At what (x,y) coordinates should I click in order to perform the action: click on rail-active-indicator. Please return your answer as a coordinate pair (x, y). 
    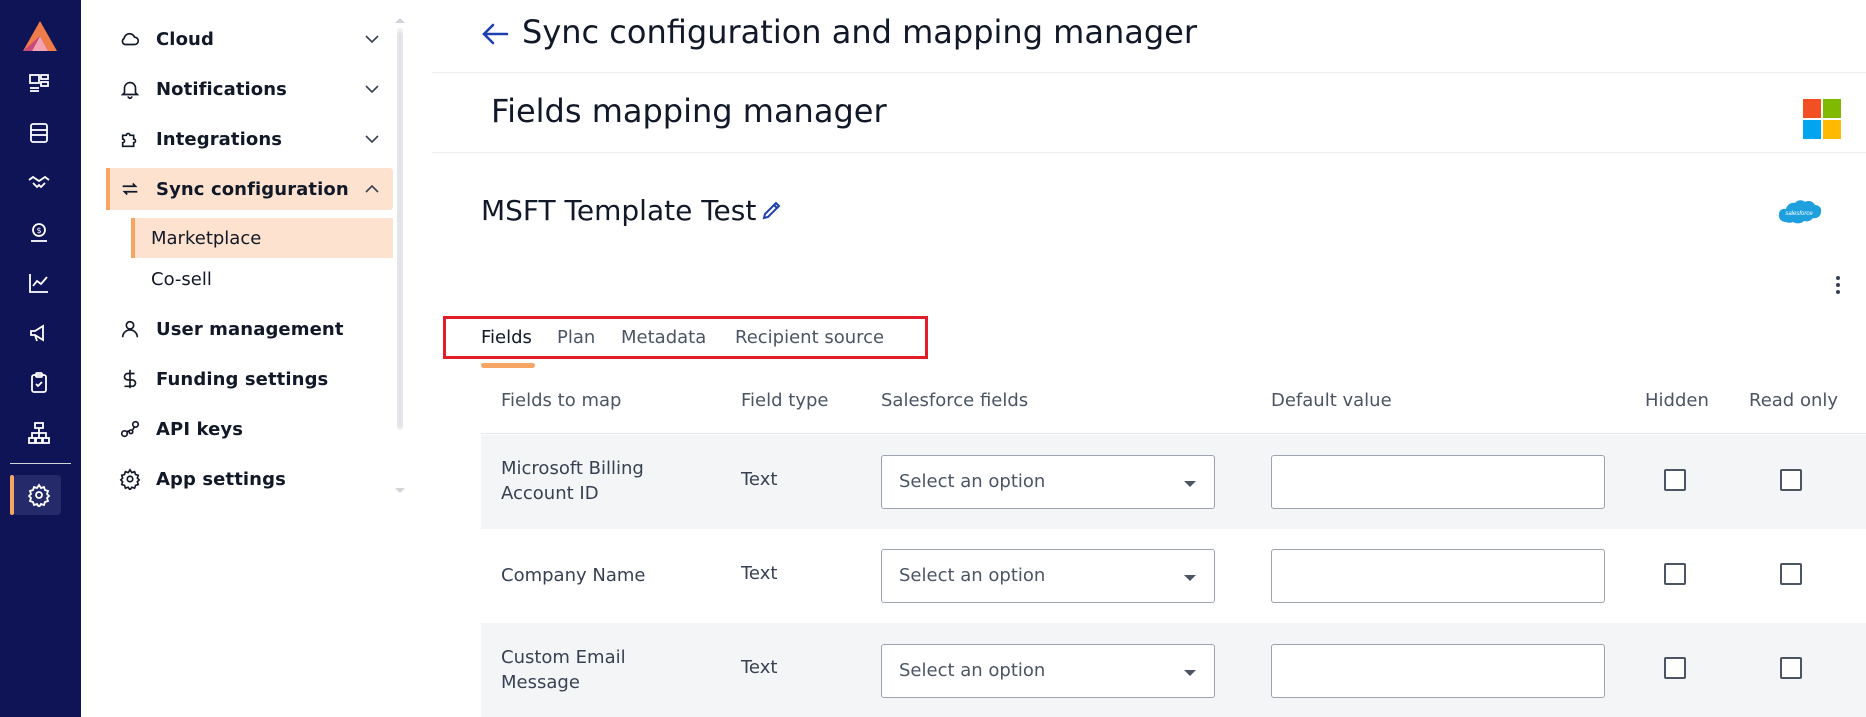
    Looking at the image, I should click on (12, 495).